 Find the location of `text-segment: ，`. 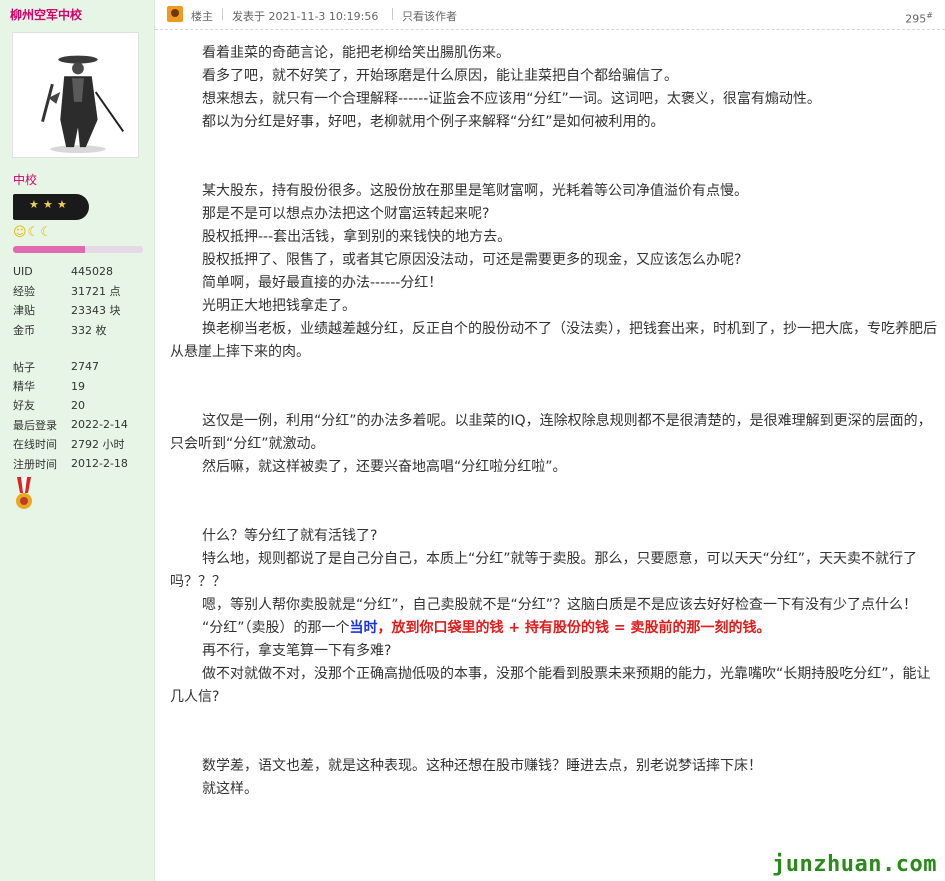

text-segment: ， is located at coordinates (384, 628).